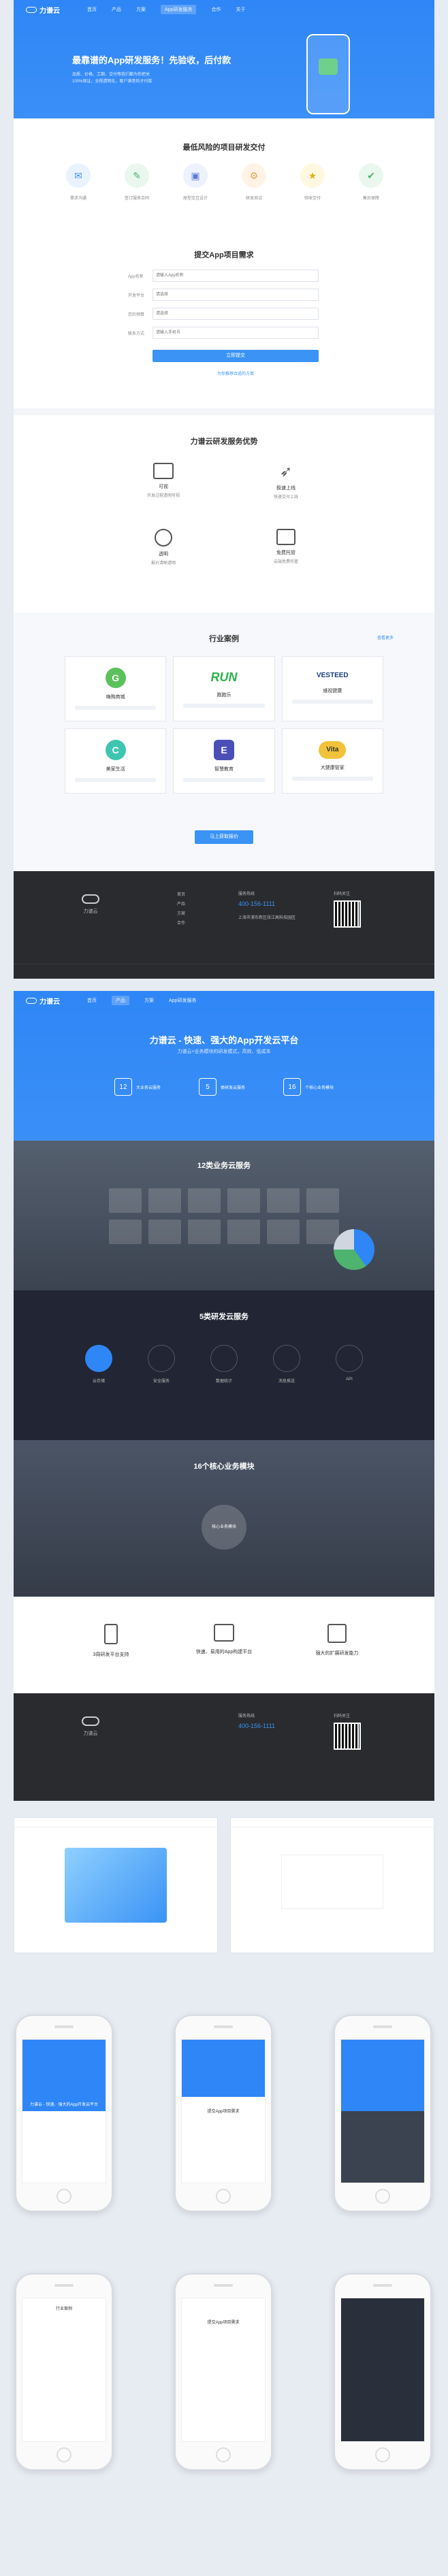 The image size is (448, 2576). Describe the element at coordinates (181, 914) in the screenshot. I see `footer-link: 方案` at that location.